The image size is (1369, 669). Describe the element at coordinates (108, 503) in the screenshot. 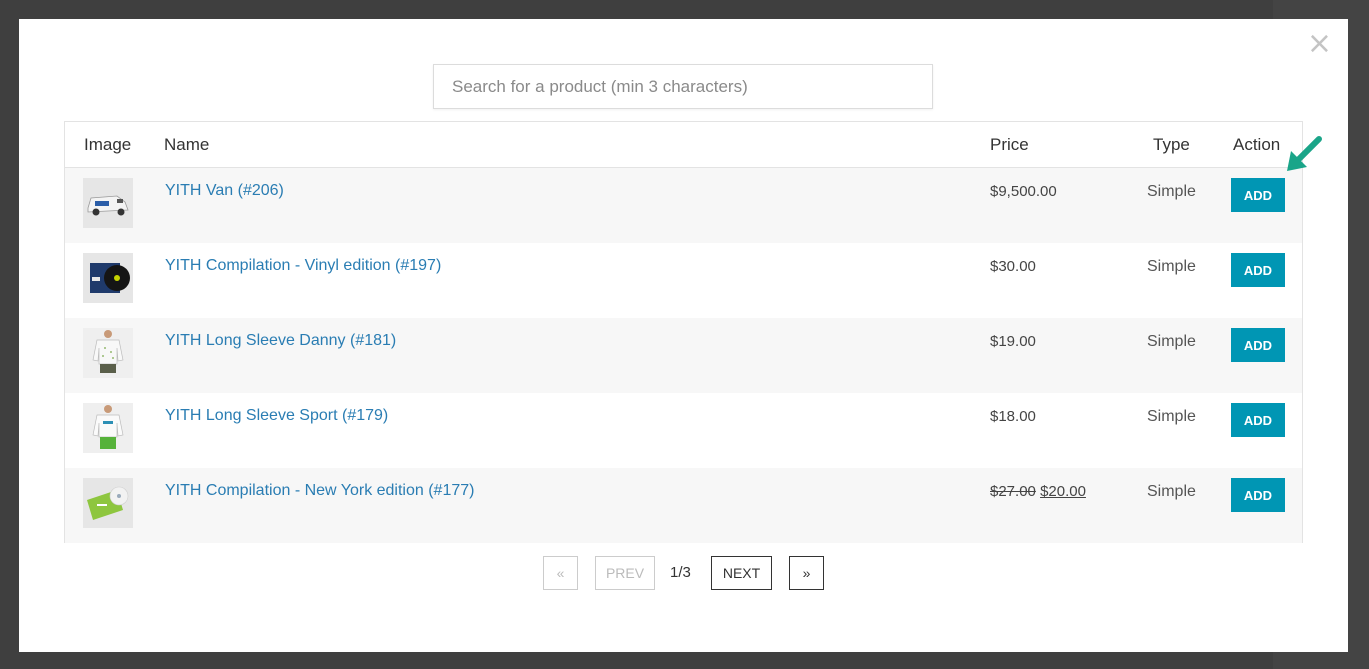

I see `compilation-ny-image` at that location.